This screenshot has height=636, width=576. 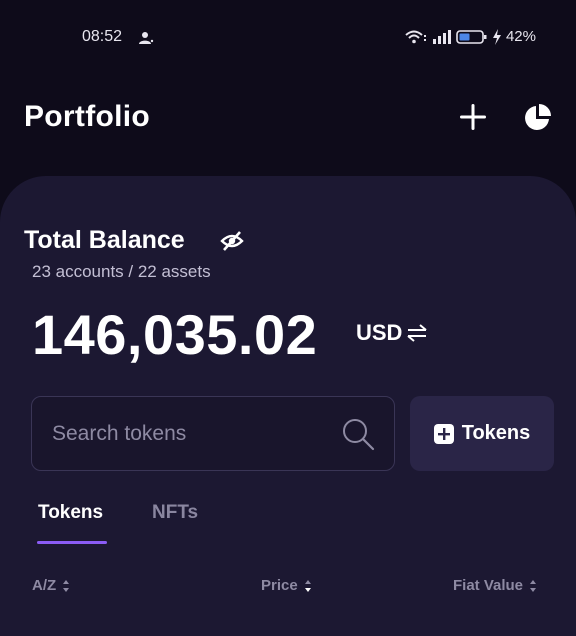 What do you see at coordinates (70, 513) in the screenshot?
I see `tab-tokens: Tokens` at bounding box center [70, 513].